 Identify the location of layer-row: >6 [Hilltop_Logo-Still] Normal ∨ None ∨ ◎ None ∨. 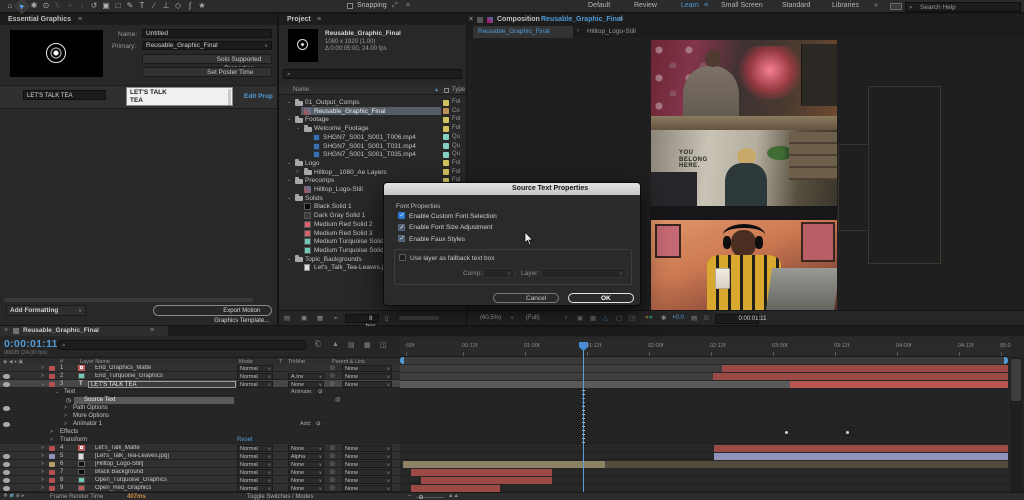
(200, 464).